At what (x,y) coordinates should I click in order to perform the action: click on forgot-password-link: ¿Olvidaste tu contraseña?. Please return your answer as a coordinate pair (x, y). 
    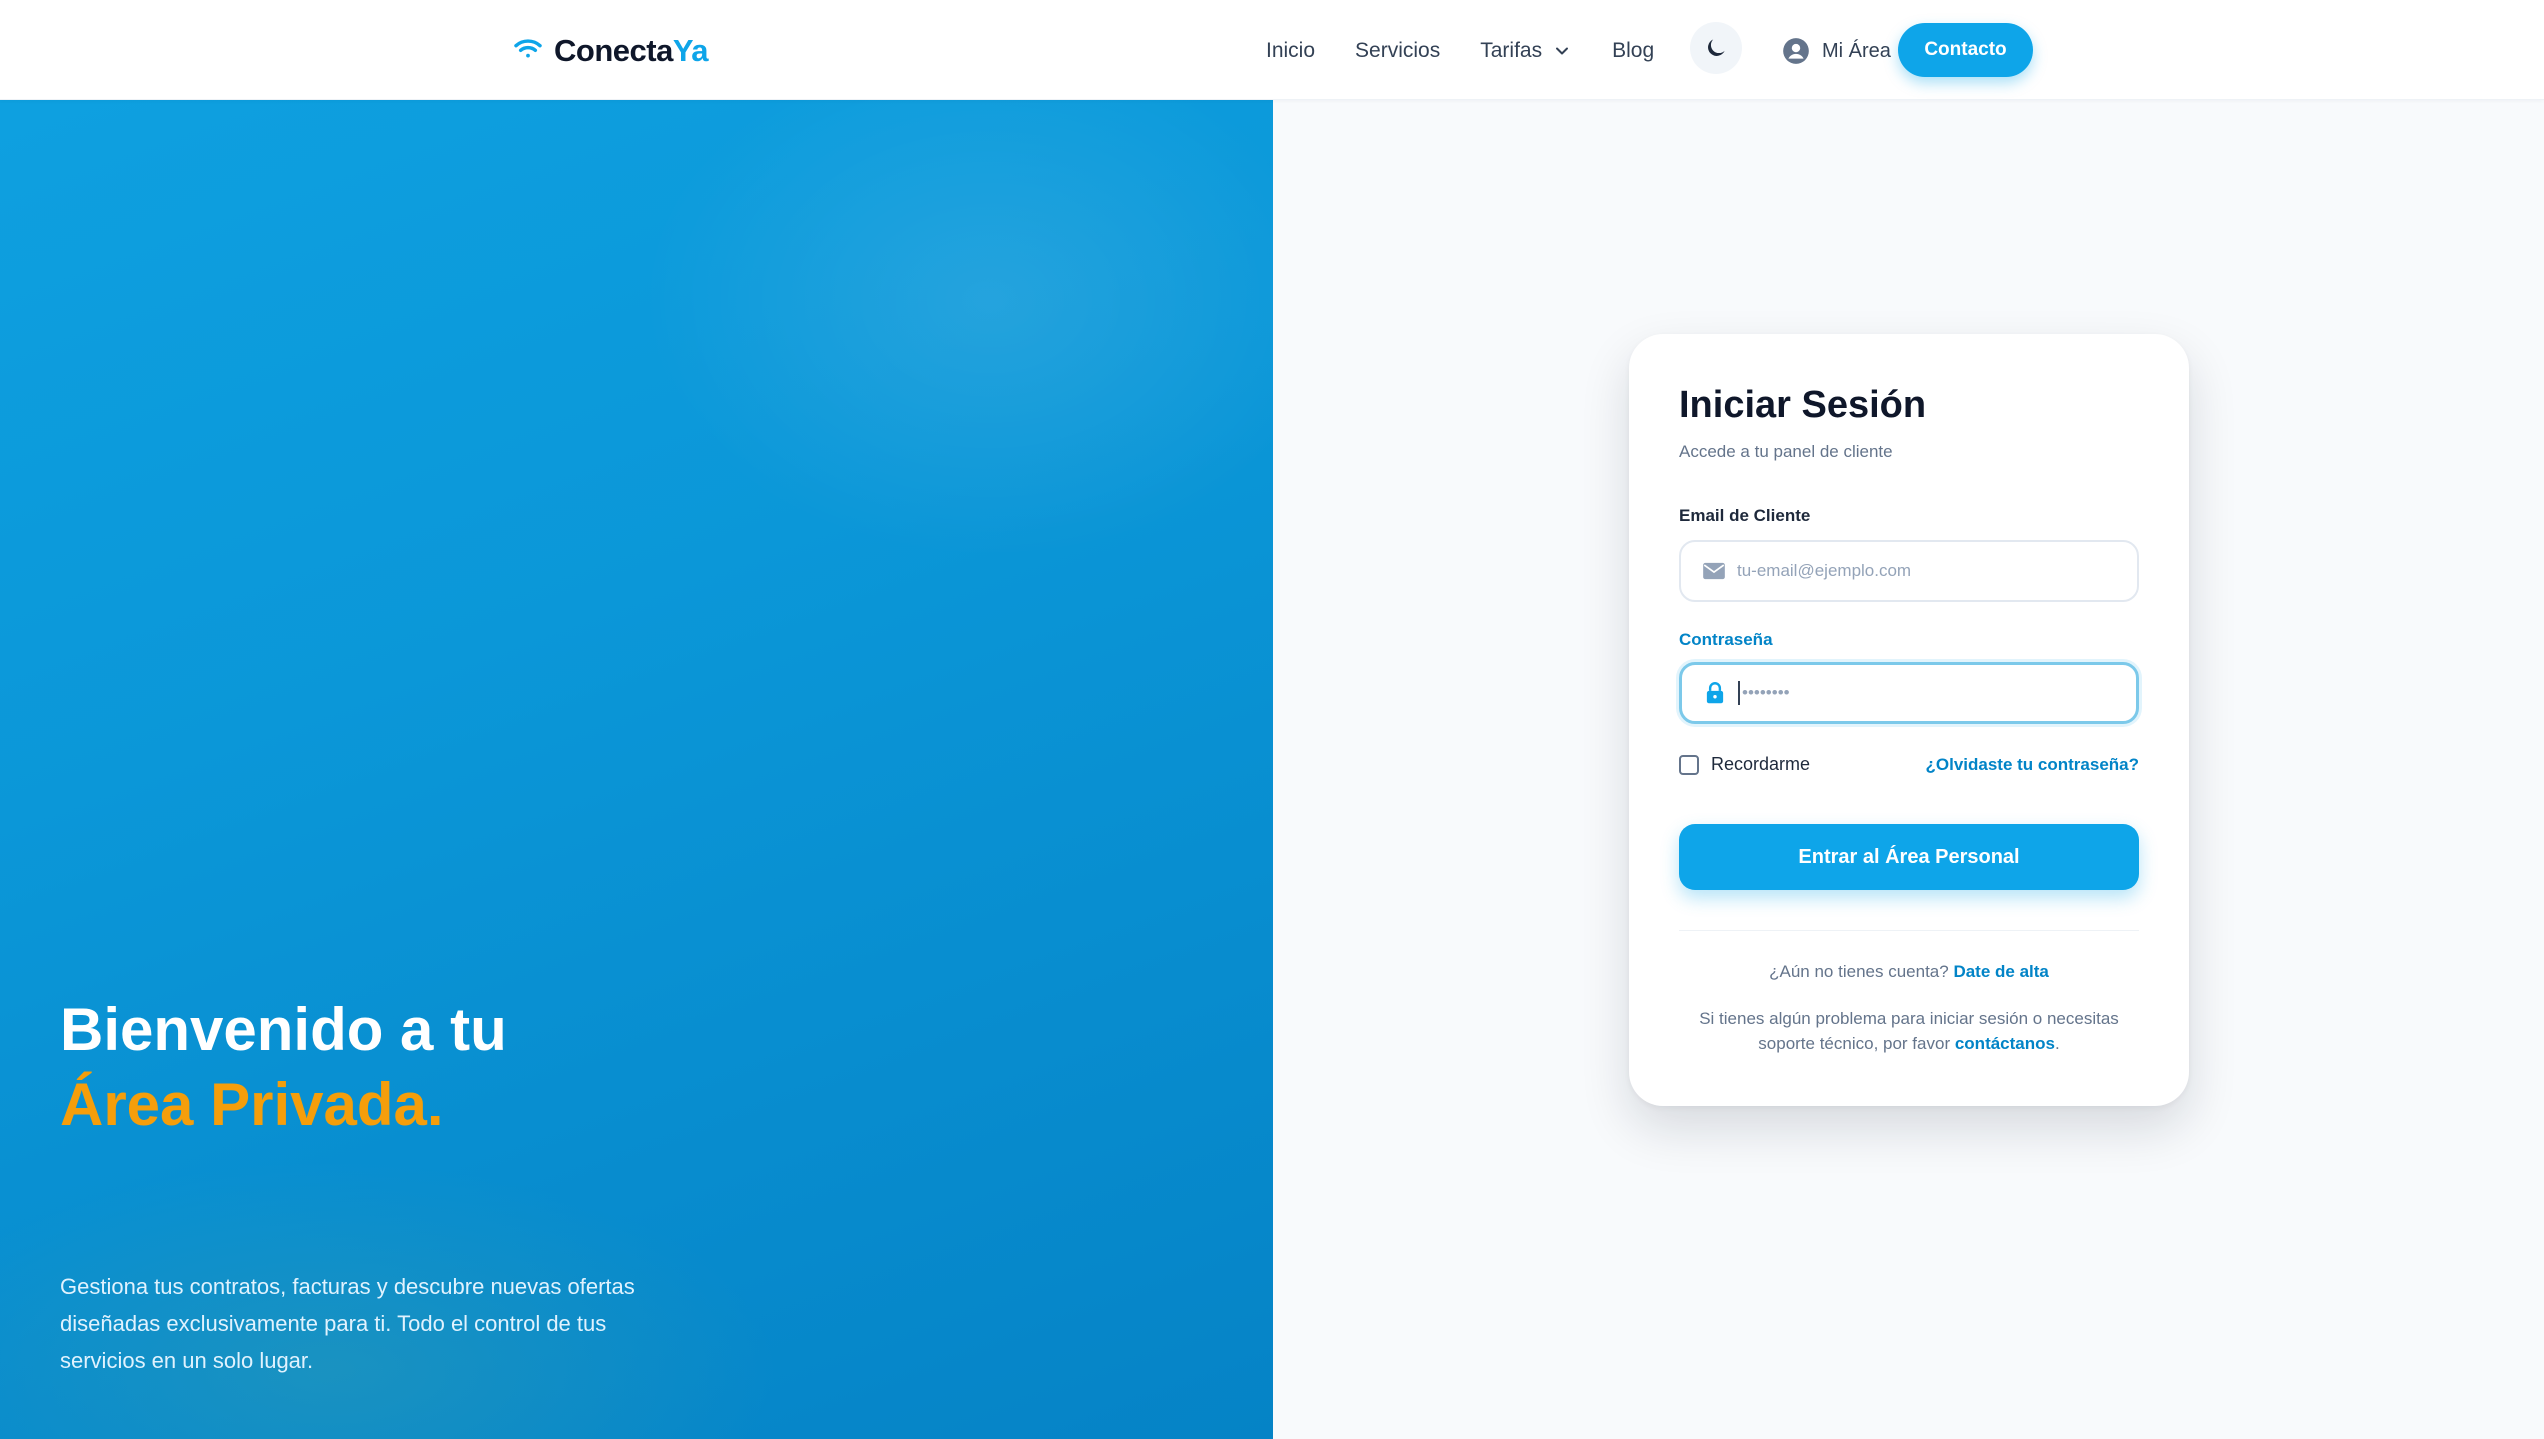
    Looking at the image, I should click on (2033, 765).